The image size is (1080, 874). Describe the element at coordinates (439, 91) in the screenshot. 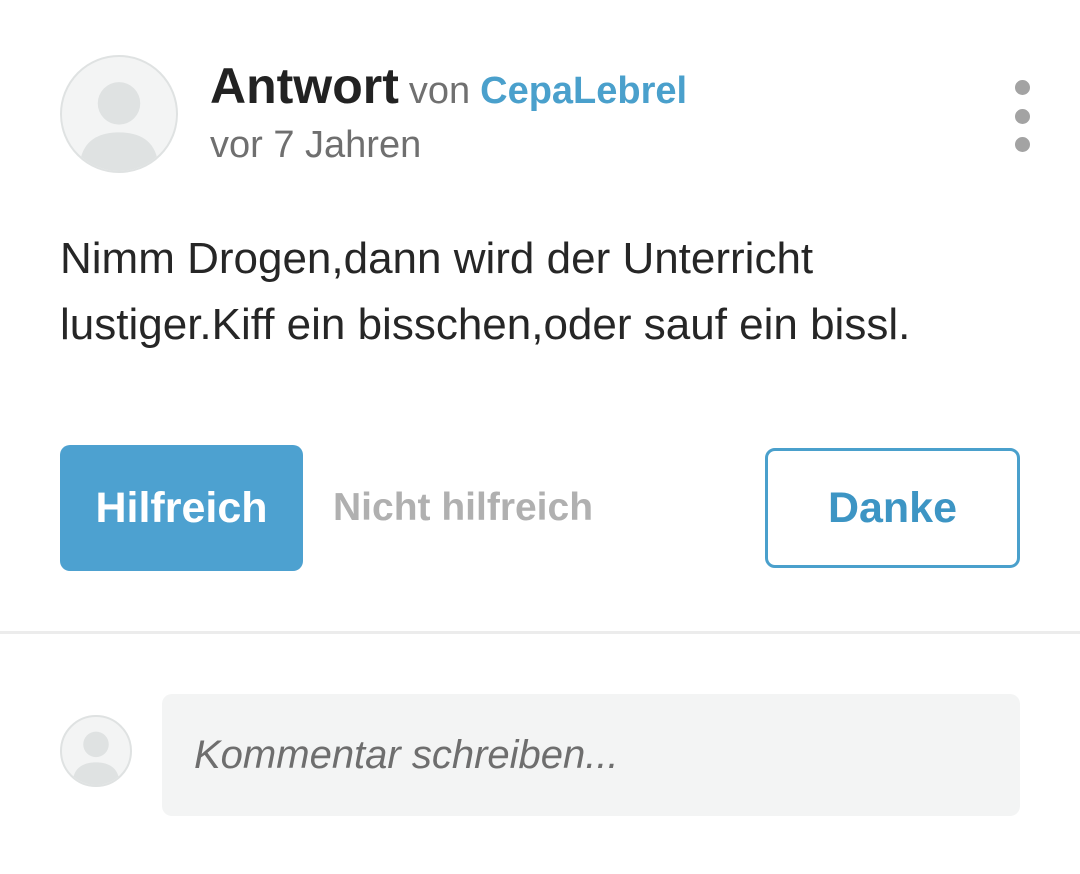

I see `by-label: von` at that location.